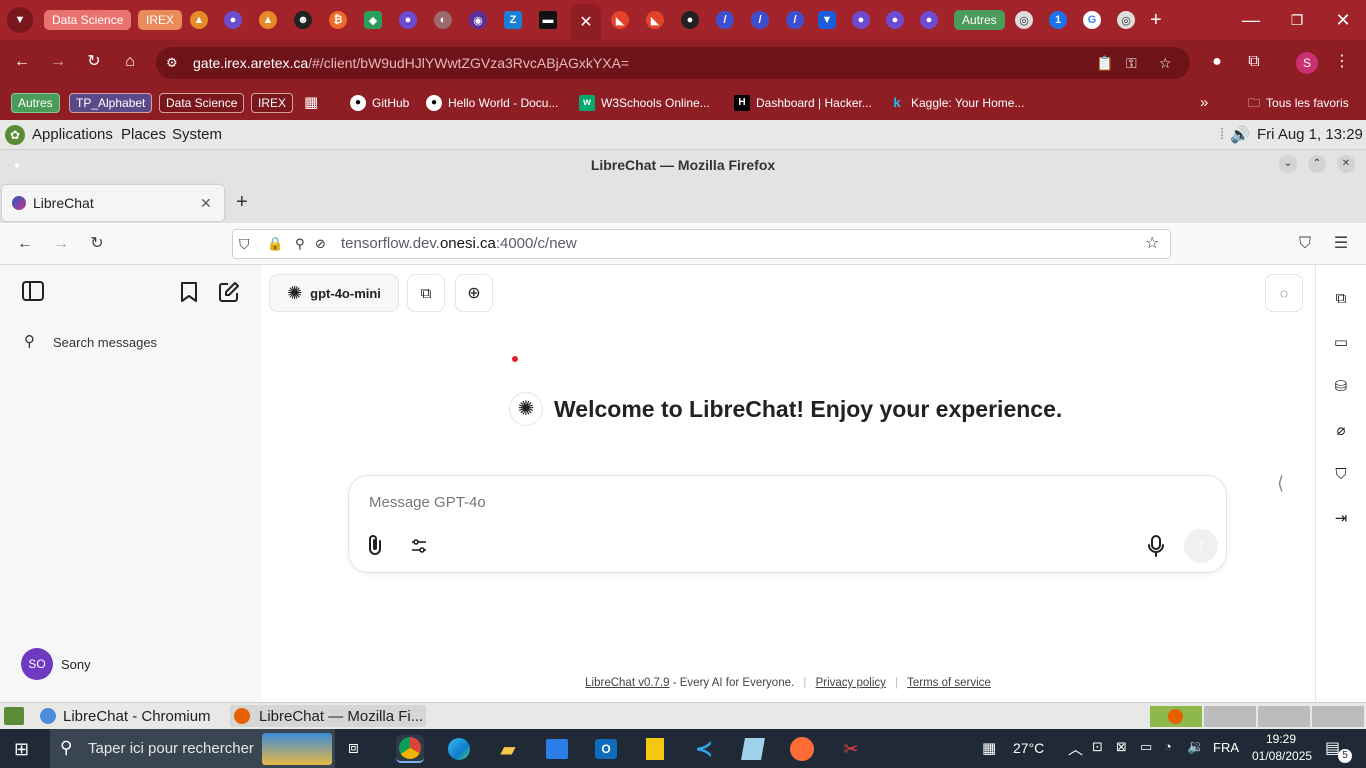  What do you see at coordinates (1341, 387) in the screenshot?
I see `database-icon: ⛁` at bounding box center [1341, 387].